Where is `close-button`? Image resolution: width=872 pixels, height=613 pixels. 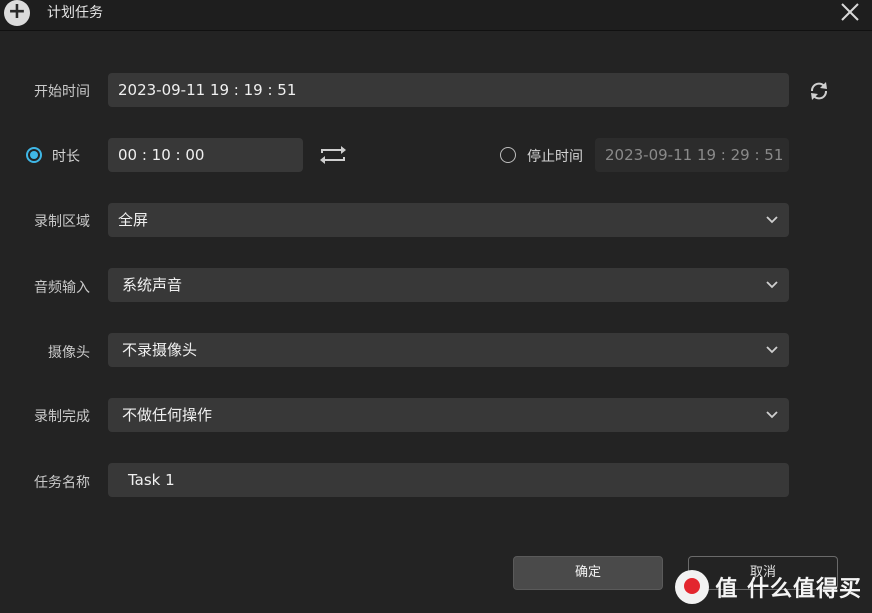
close-button is located at coordinates (850, 12).